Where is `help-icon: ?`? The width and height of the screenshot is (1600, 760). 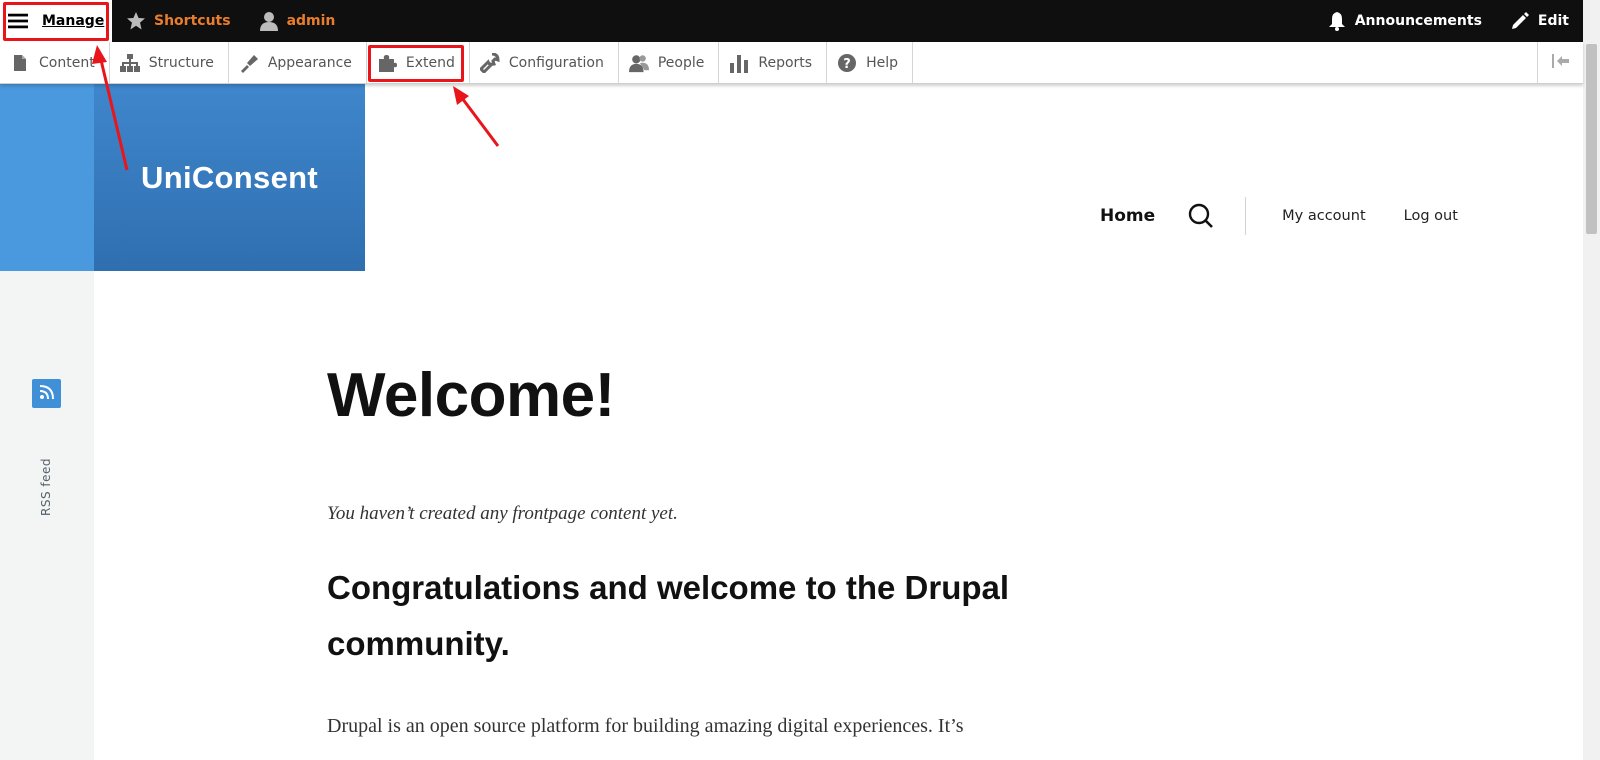 help-icon: ? is located at coordinates (847, 63).